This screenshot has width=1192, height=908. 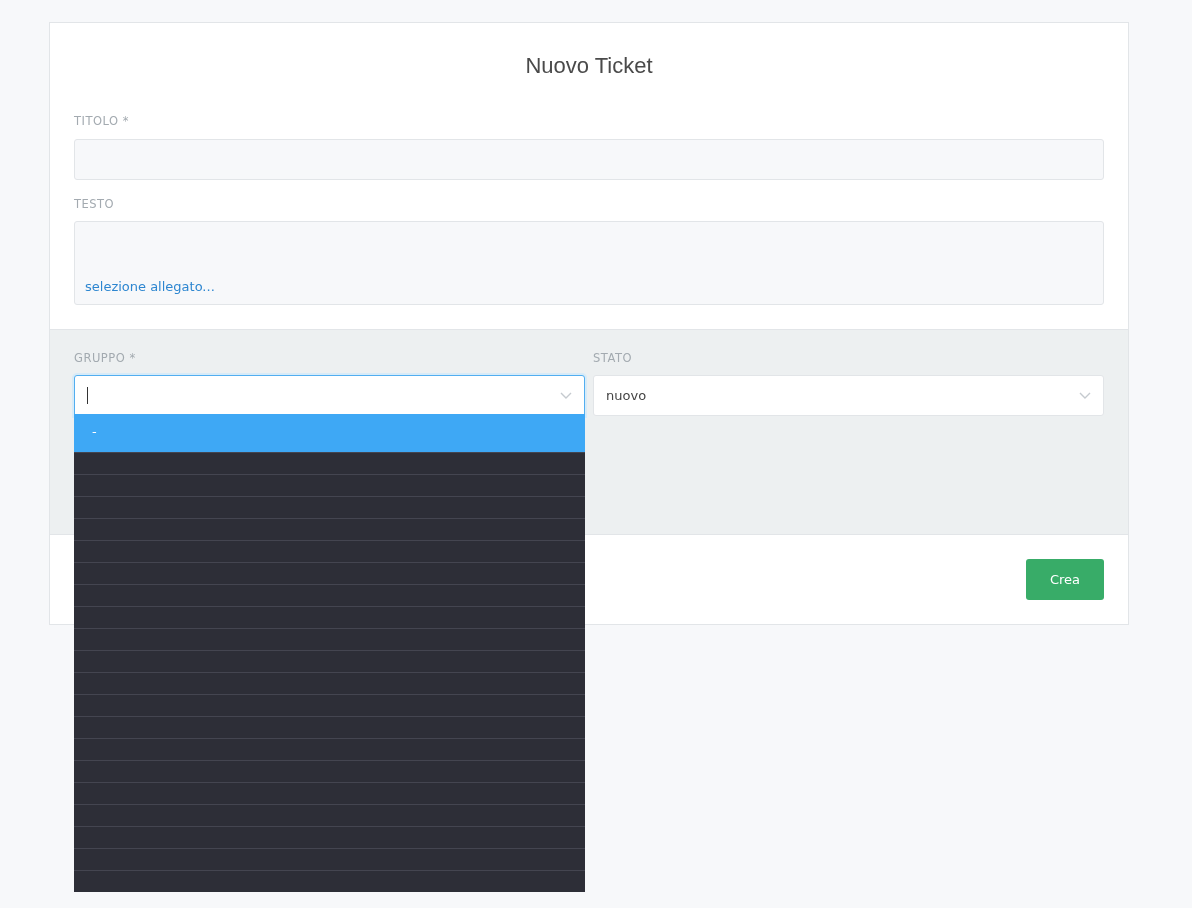 What do you see at coordinates (102, 122) in the screenshot?
I see `field-label: TITOLO *` at bounding box center [102, 122].